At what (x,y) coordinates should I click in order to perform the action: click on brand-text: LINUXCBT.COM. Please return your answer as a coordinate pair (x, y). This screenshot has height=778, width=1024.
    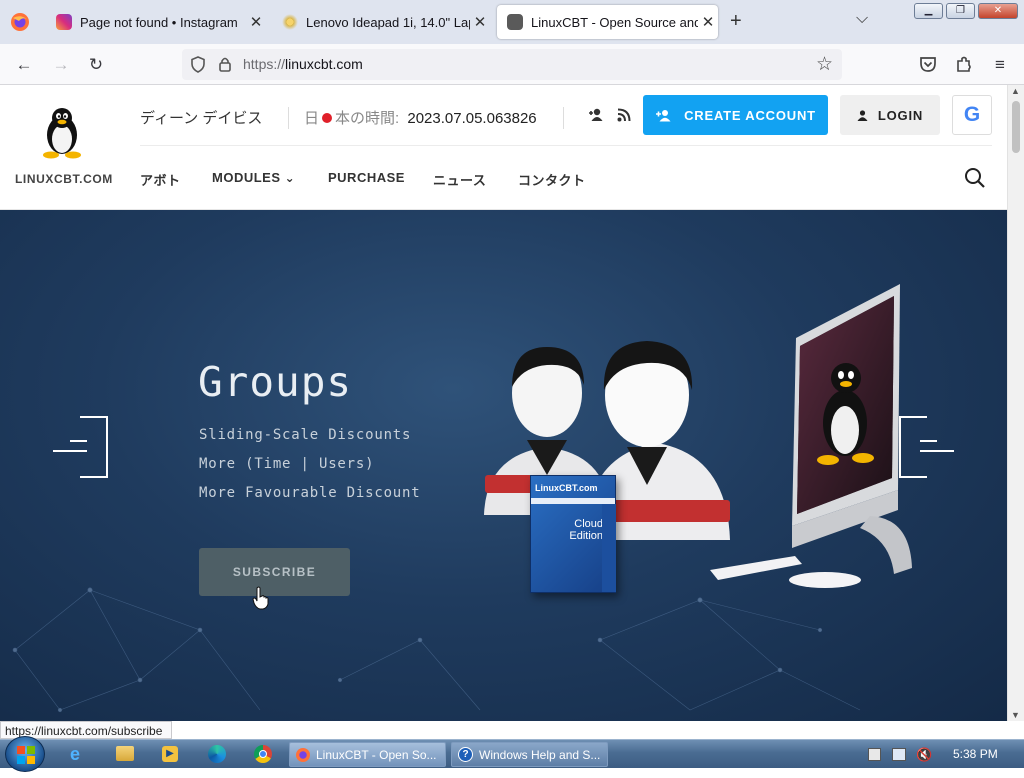
    Looking at the image, I should click on (64, 179).